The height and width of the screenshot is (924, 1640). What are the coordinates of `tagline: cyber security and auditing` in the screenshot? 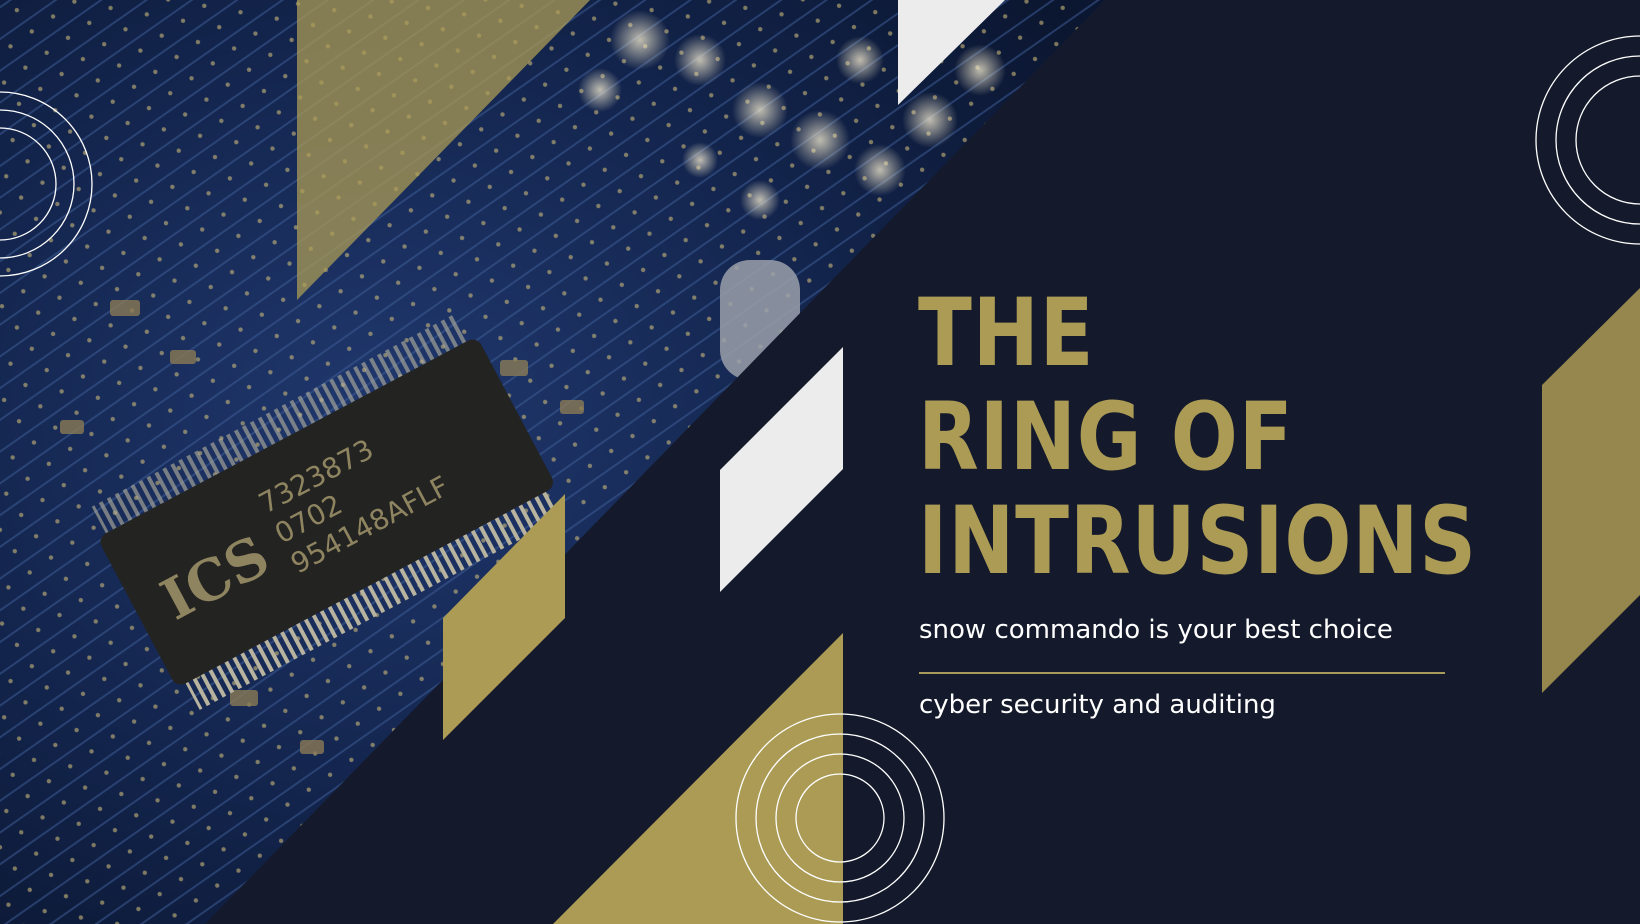 It's located at (1097, 705).